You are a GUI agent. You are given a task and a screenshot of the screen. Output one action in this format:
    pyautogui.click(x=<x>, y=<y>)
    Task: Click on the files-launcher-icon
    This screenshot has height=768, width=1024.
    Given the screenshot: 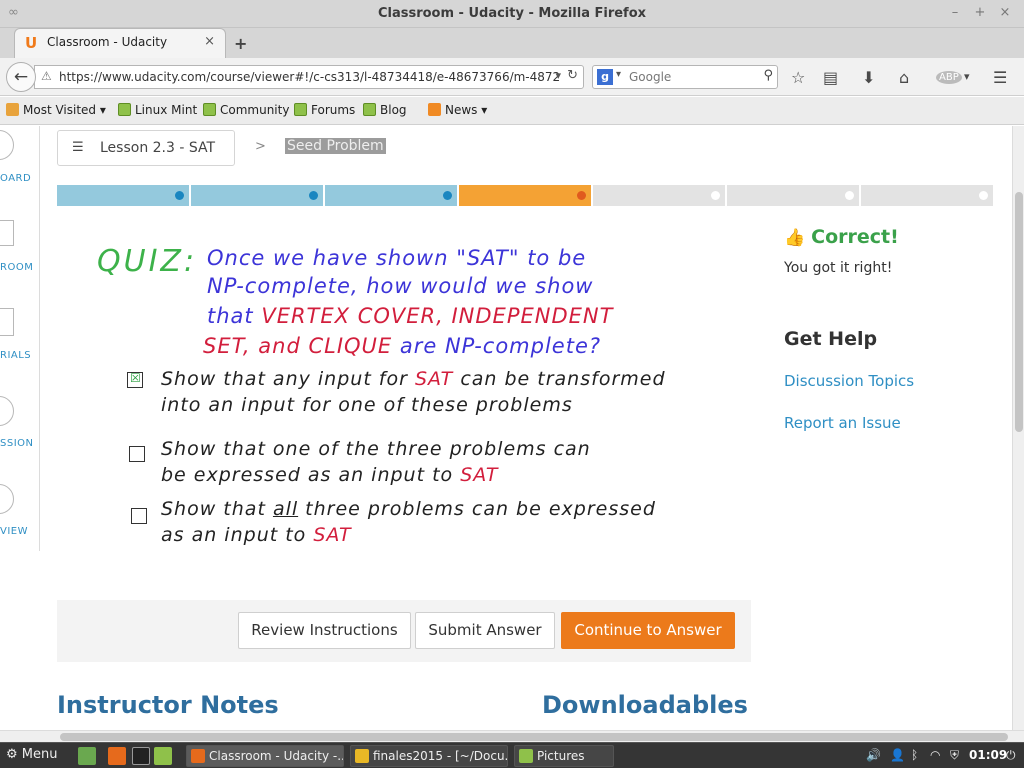 What is the action you would take?
    pyautogui.click(x=163, y=756)
    